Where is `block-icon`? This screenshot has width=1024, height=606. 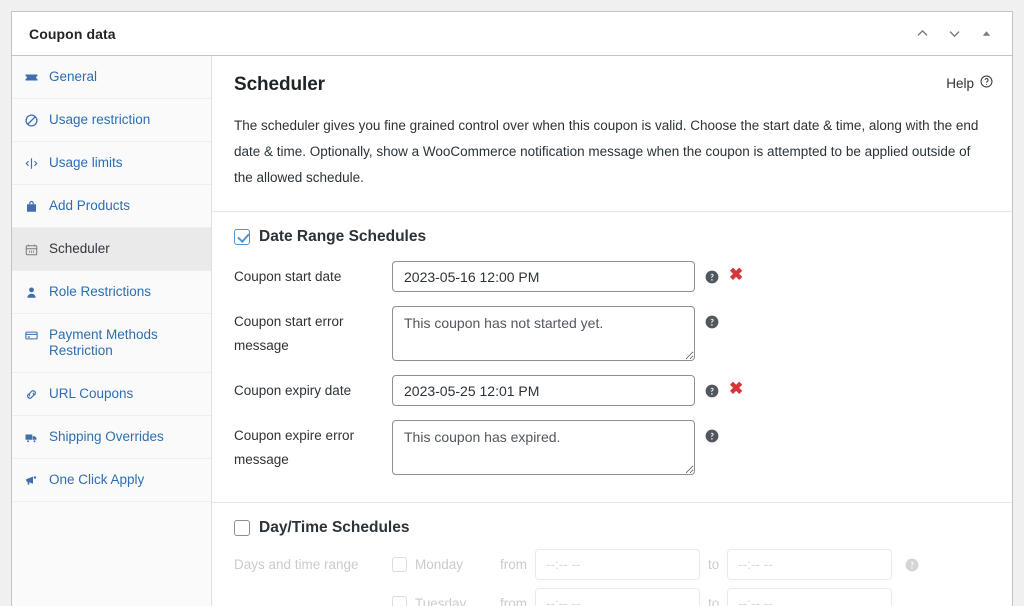
block-icon is located at coordinates (31, 120).